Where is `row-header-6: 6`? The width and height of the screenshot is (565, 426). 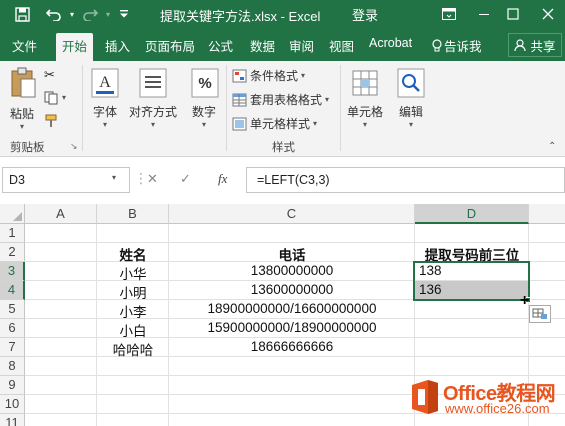 row-header-6: 6 is located at coordinates (12, 328).